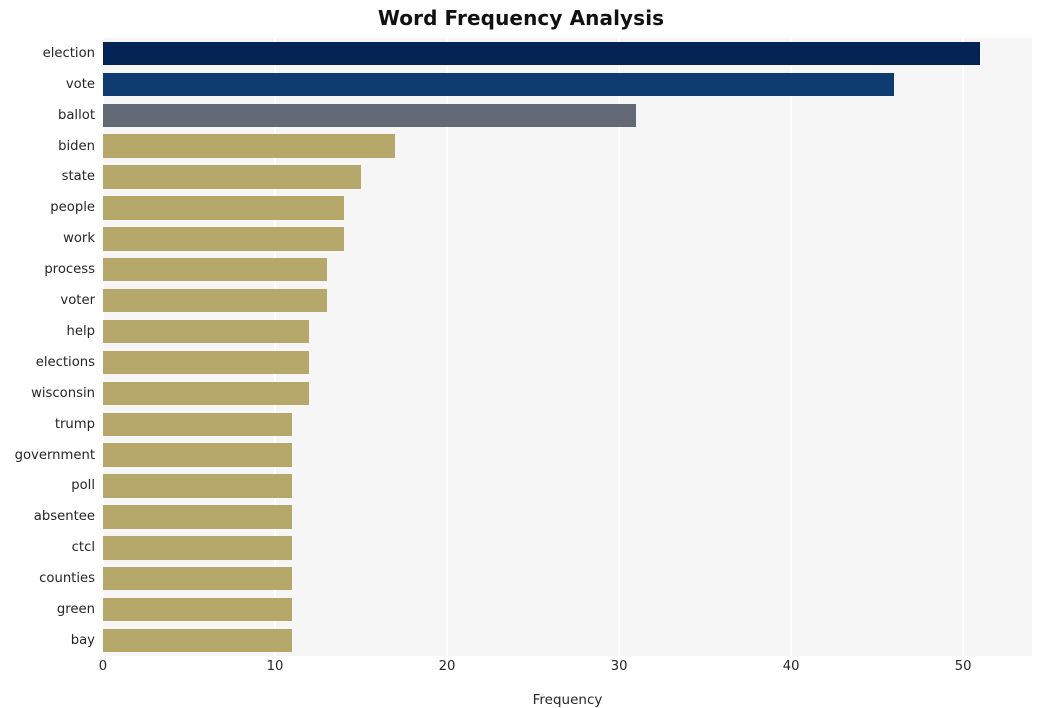  I want to click on x-tick-label-50: 50, so click(963, 666).